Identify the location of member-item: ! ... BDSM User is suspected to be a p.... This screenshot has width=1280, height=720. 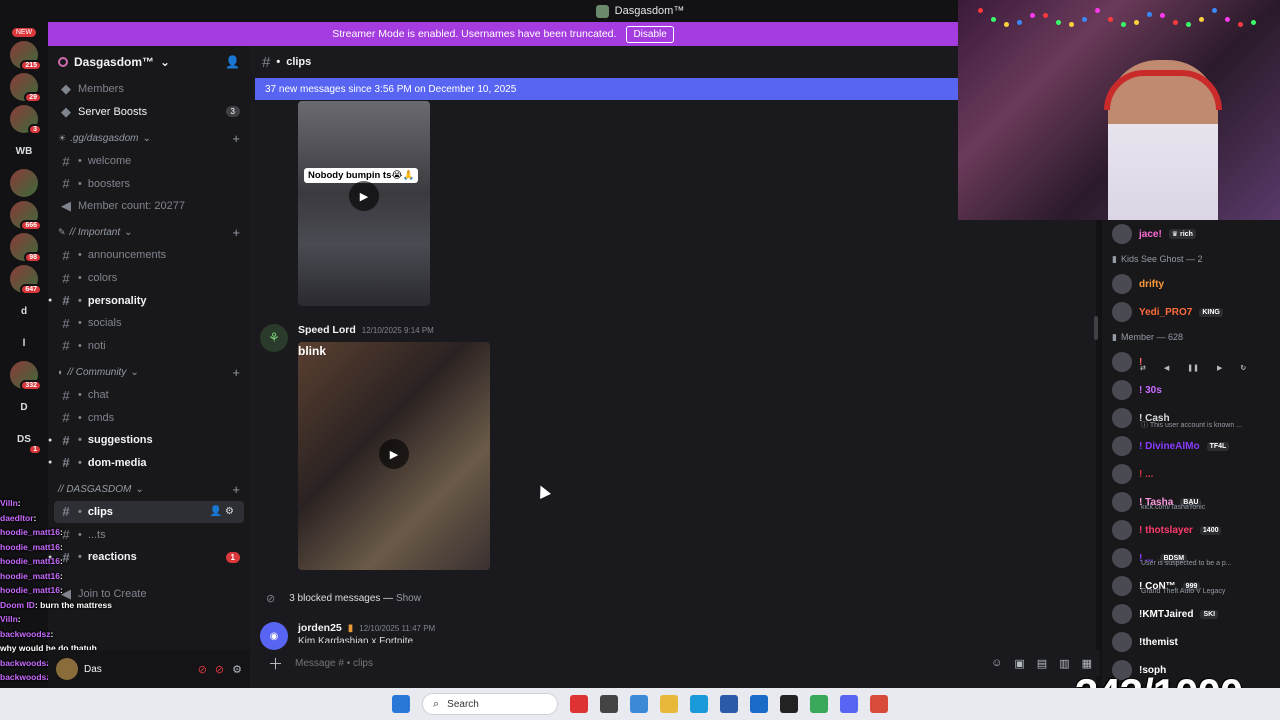
(1196, 558).